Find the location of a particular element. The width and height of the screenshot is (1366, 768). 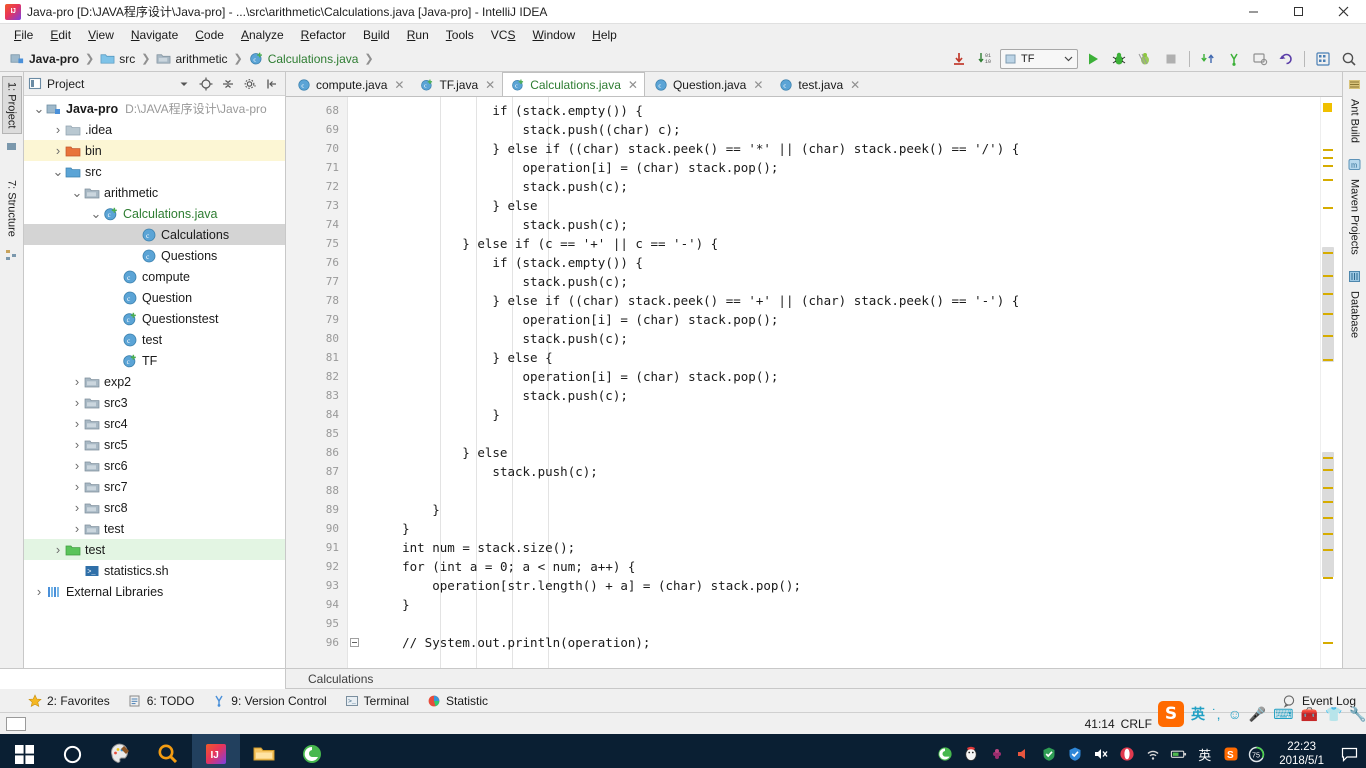

error-stripe-markers is located at coordinates (1327, 382).